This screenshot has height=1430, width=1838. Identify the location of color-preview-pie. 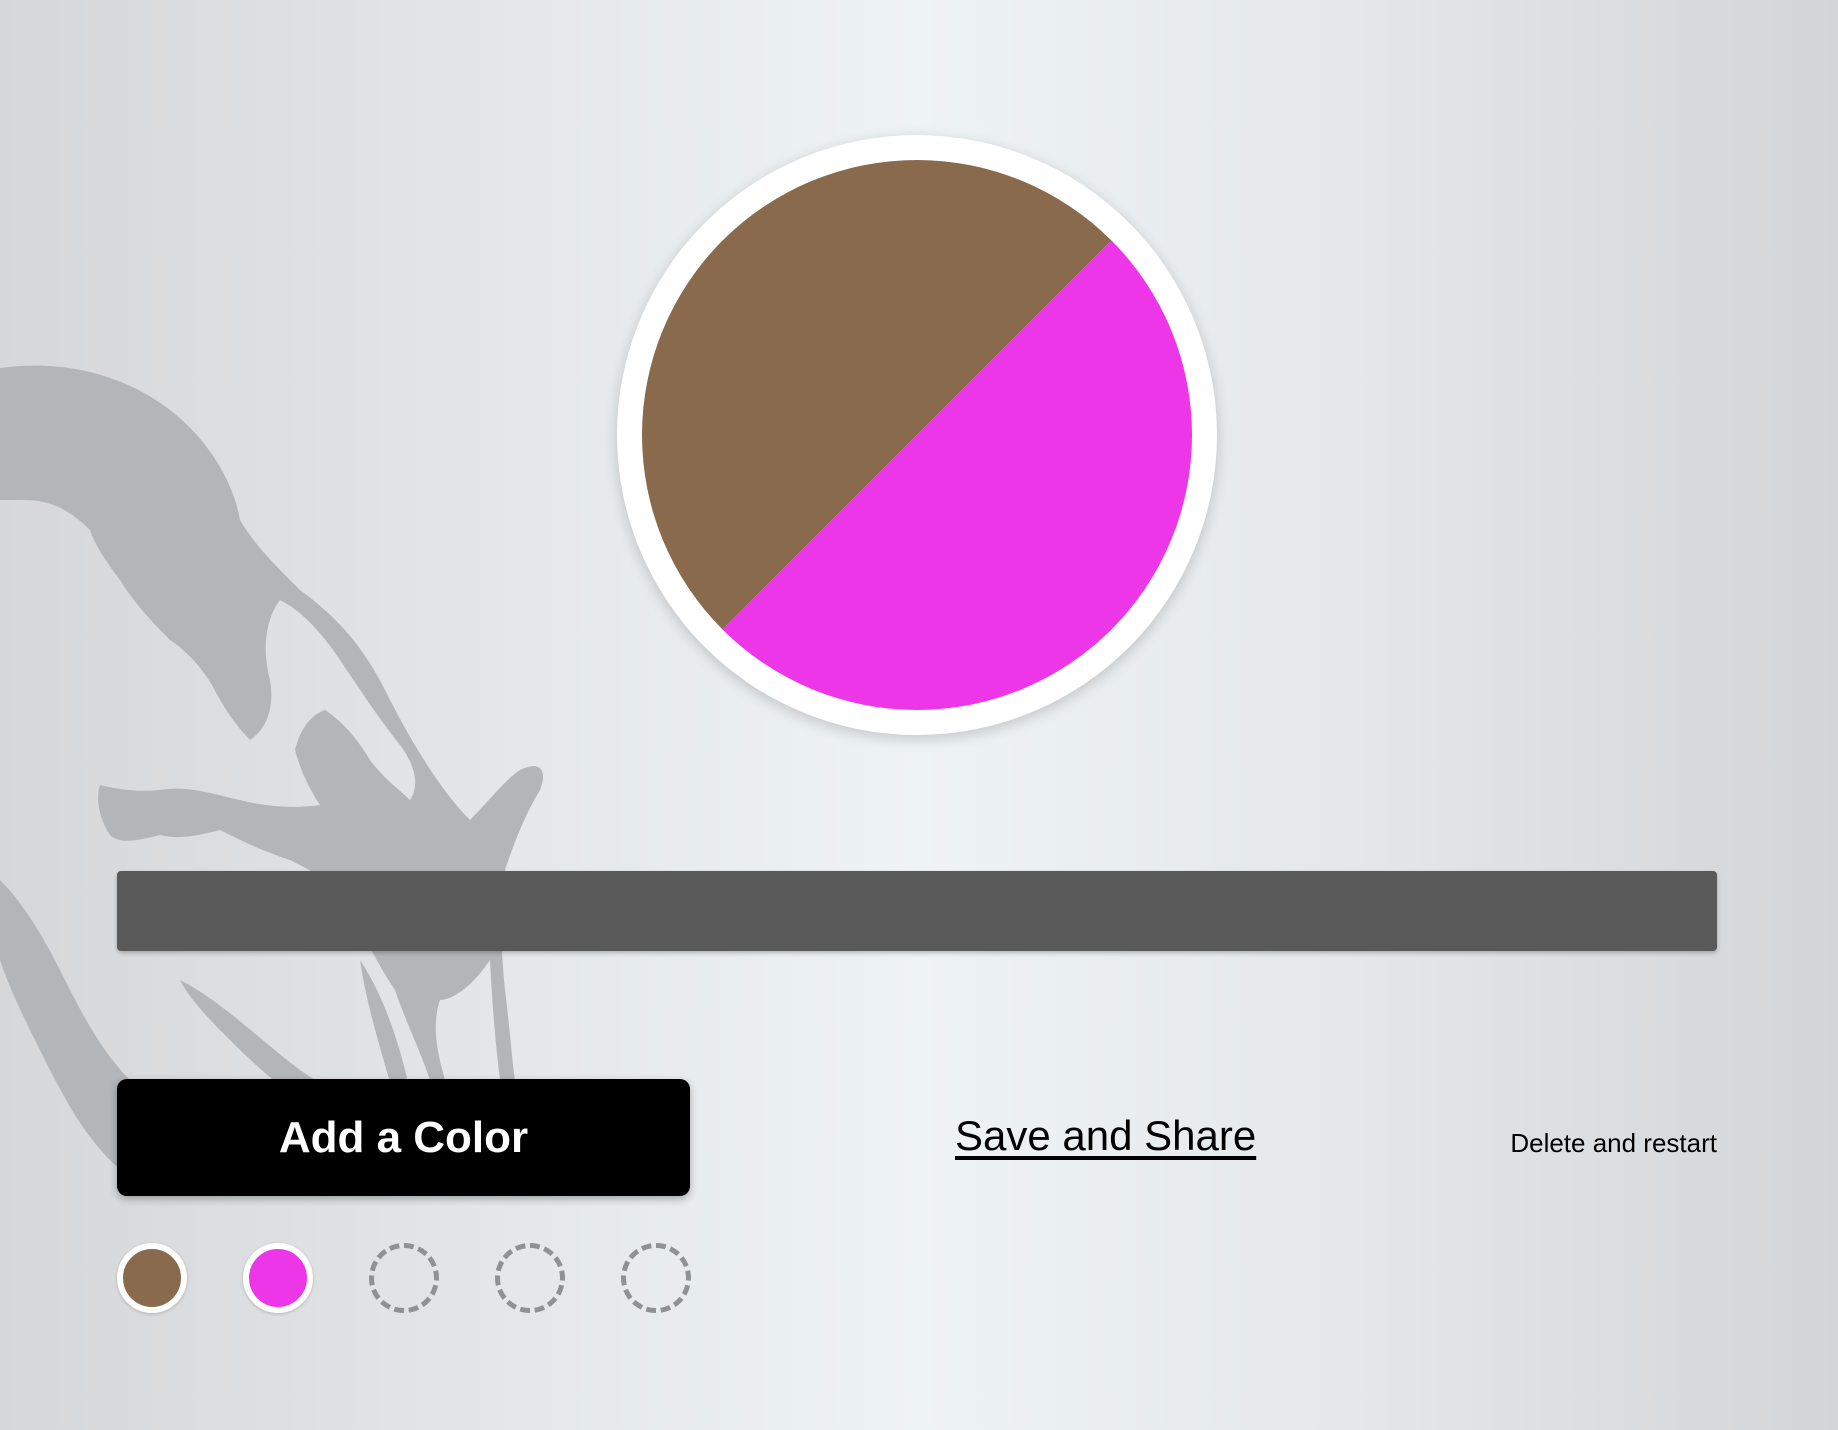
(917, 435).